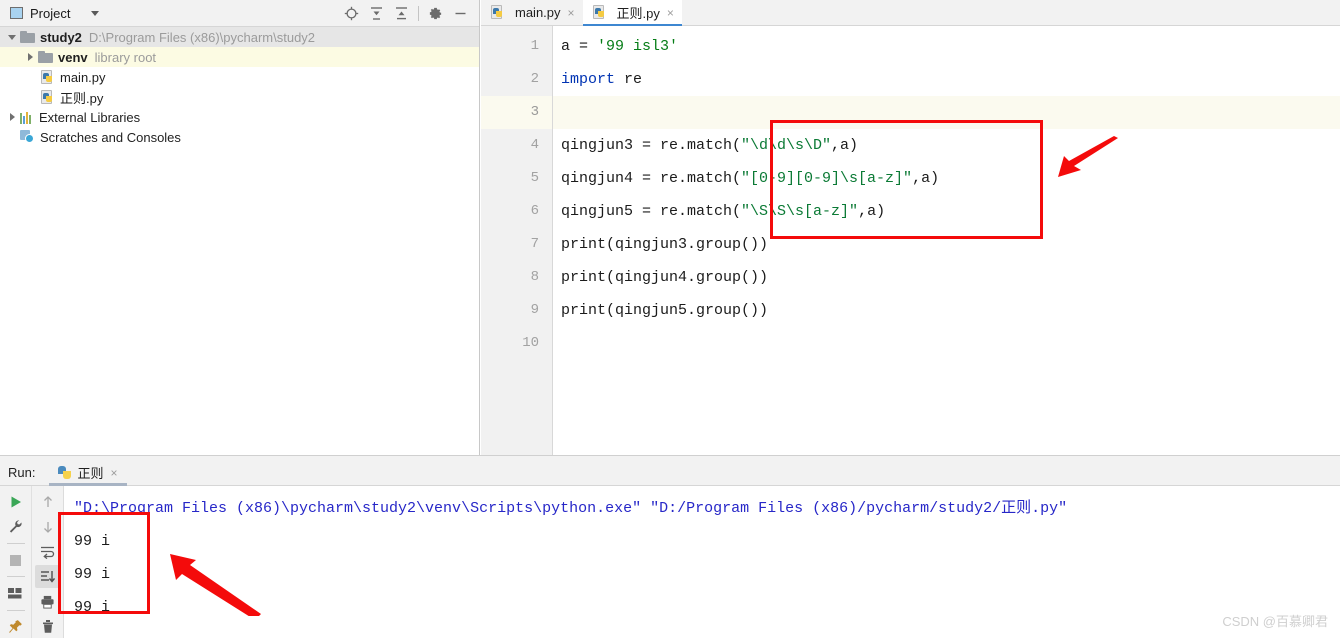 This screenshot has width=1340, height=638. What do you see at coordinates (651, 178) in the screenshot?
I see `code-span: qingjun4 = re.match(` at bounding box center [651, 178].